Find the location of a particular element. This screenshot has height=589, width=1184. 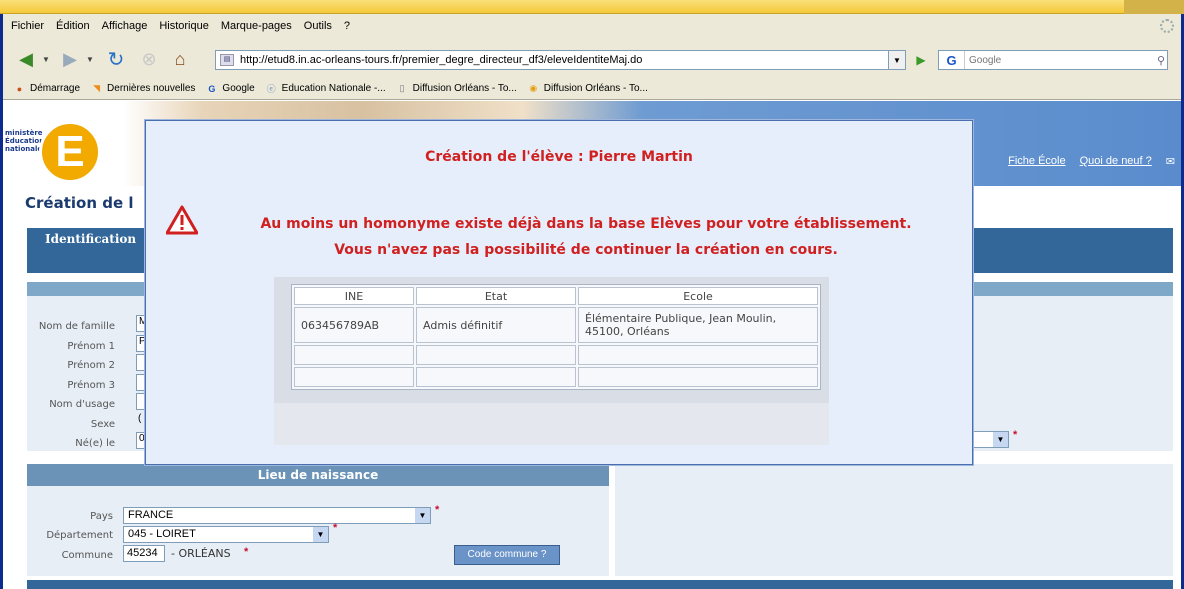

label-departement: Département is located at coordinates (79, 535).